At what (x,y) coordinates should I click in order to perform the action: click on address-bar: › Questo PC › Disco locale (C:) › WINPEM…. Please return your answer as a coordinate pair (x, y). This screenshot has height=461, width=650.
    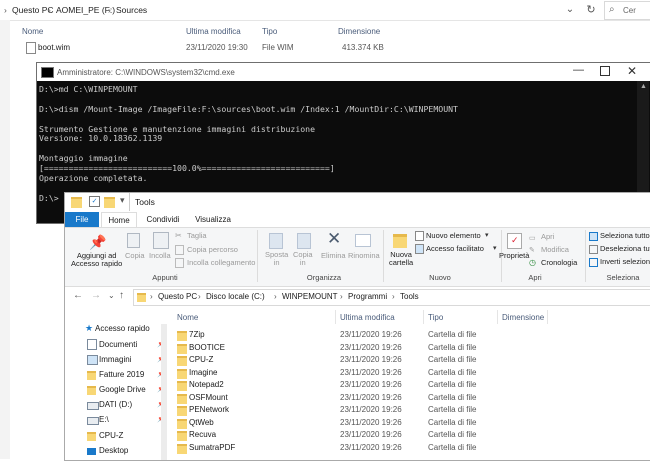
    Looking at the image, I should click on (391, 297).